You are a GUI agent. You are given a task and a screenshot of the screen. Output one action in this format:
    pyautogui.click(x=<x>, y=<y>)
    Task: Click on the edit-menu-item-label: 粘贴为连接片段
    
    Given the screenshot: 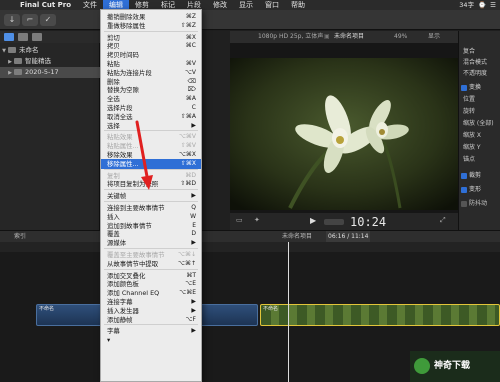 What is the action you would take?
    pyautogui.click(x=129, y=72)
    